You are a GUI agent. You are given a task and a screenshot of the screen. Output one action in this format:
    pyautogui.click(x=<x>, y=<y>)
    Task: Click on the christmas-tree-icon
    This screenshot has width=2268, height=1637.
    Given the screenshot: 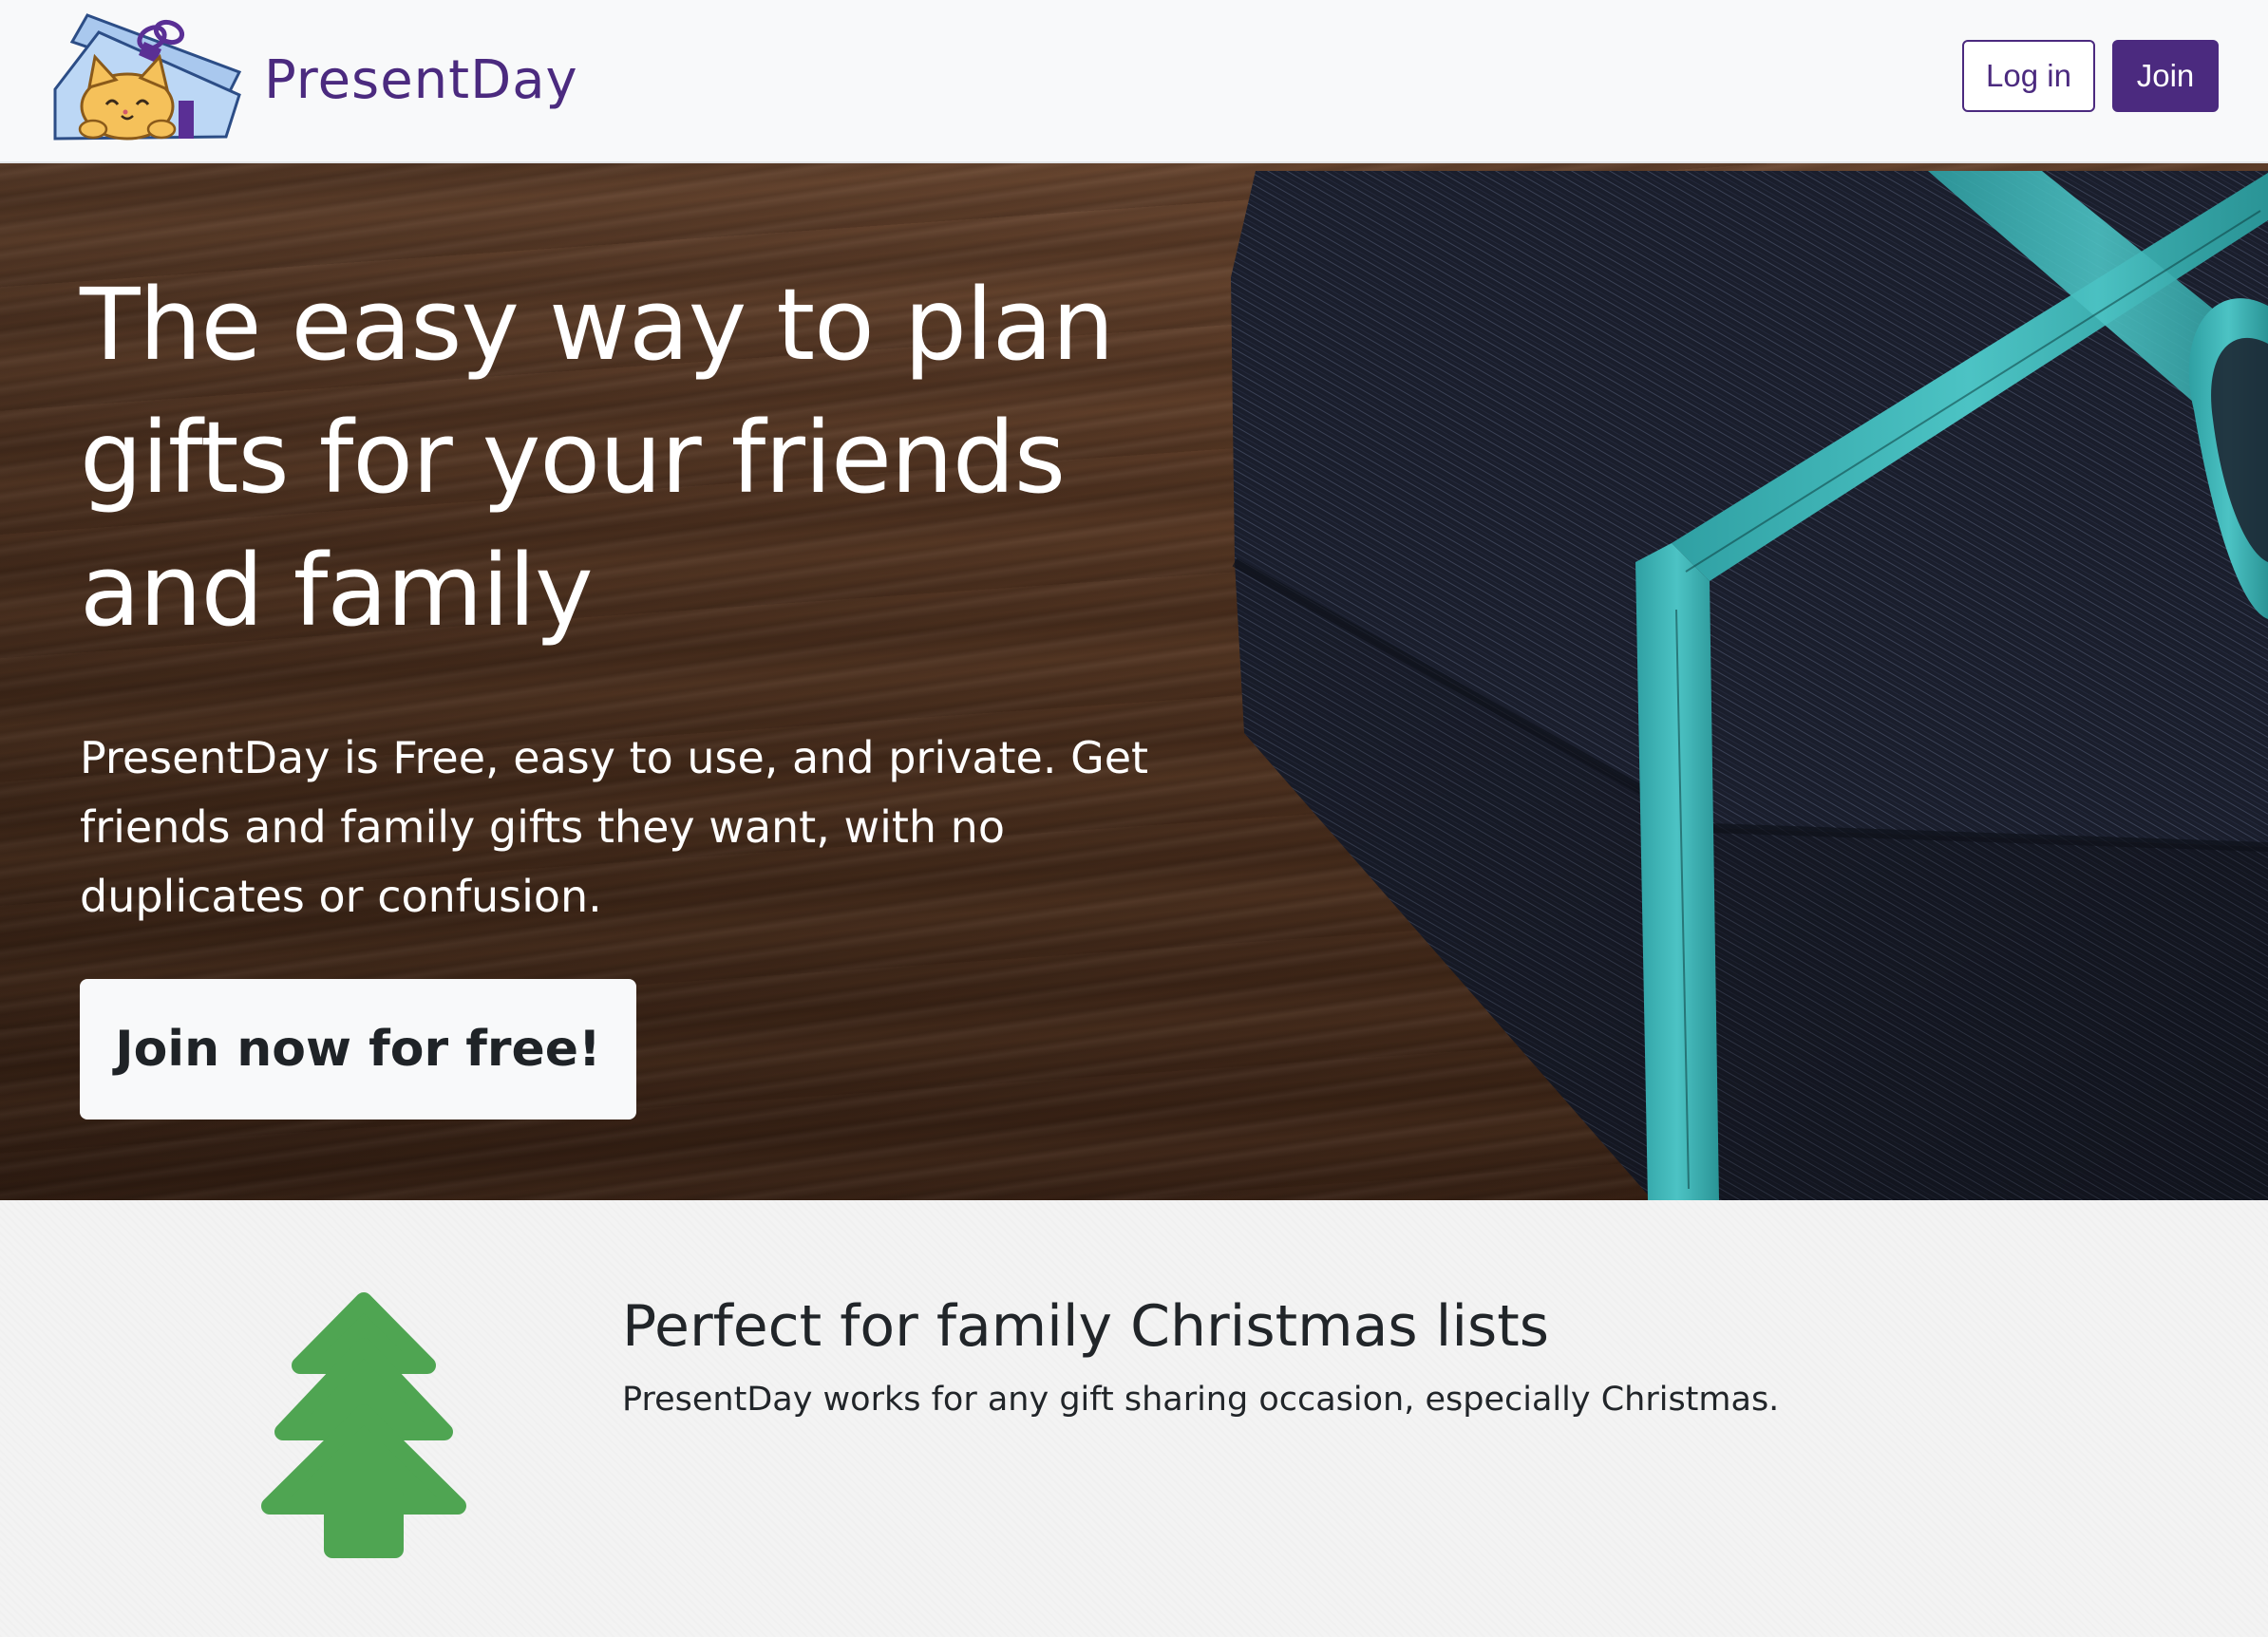 What is the action you would take?
    pyautogui.click(x=363, y=1425)
    